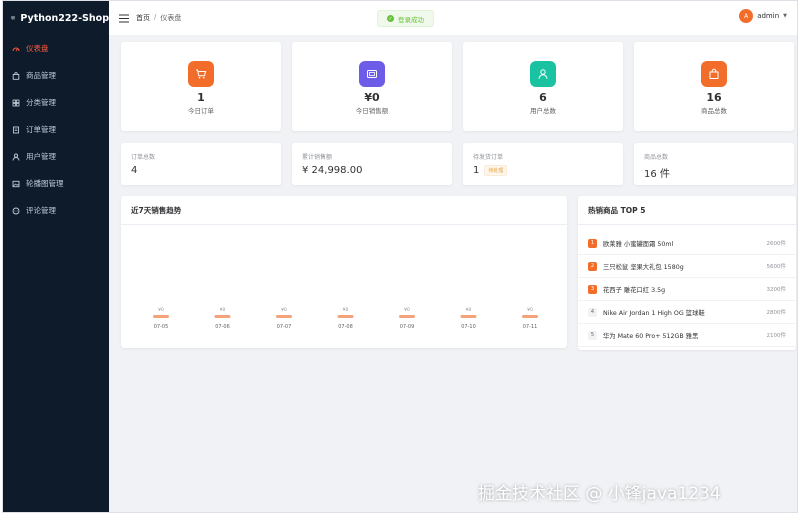 This screenshot has height=518, width=802. What do you see at coordinates (56, 48) in the screenshot?
I see `sidebar-item-dashboard: 仪表盘` at bounding box center [56, 48].